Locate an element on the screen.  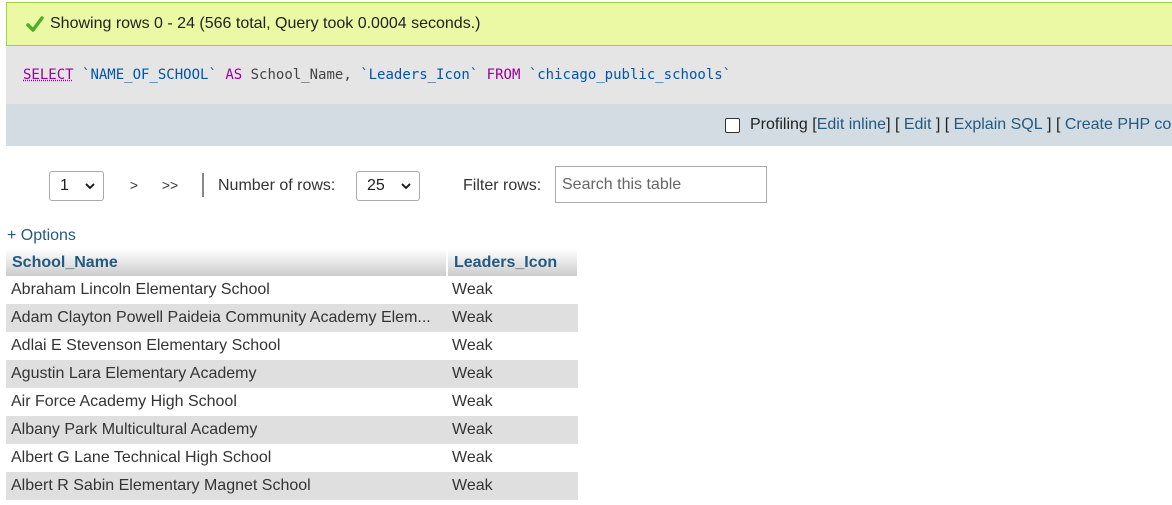
rows-label: Number of rows: is located at coordinates (277, 185).